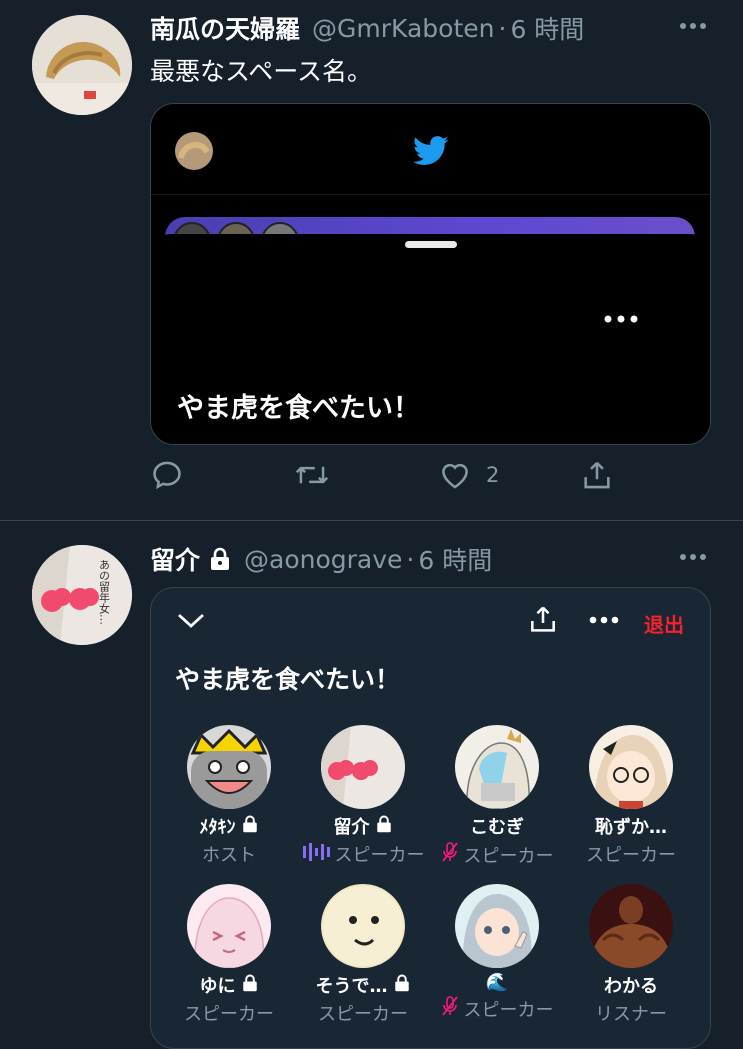 The height and width of the screenshot is (1049, 743). What do you see at coordinates (631, 1014) in the screenshot?
I see `participant-role: リスナー` at bounding box center [631, 1014].